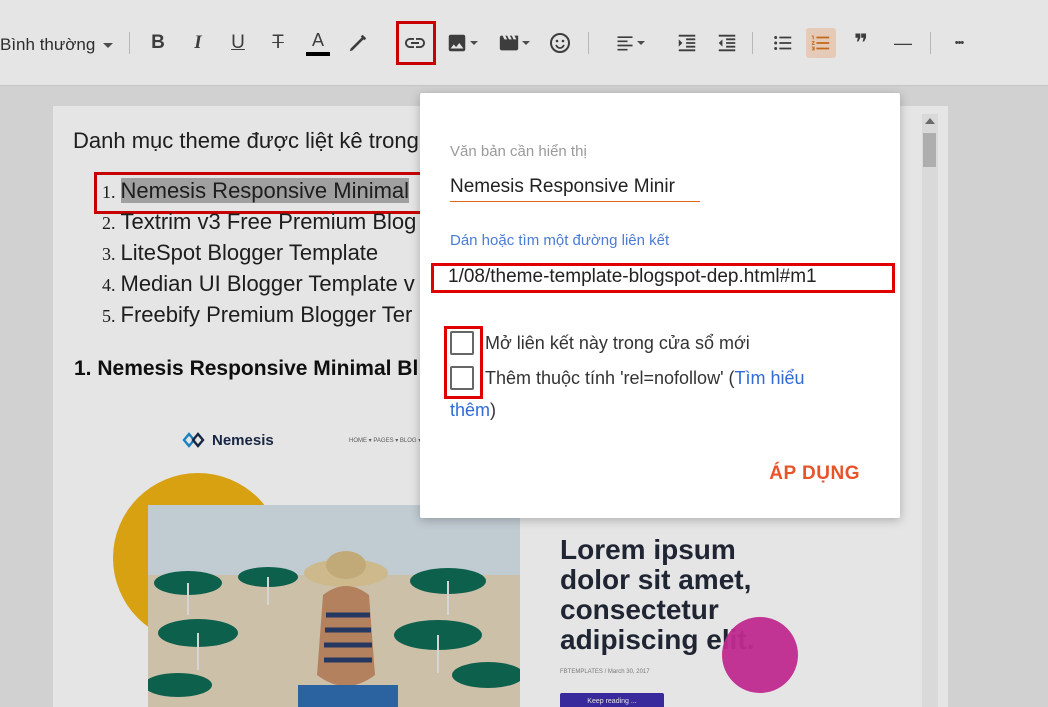 The height and width of the screenshot is (707, 1048). I want to click on apply-button: ÁP DỤNG, so click(814, 474).